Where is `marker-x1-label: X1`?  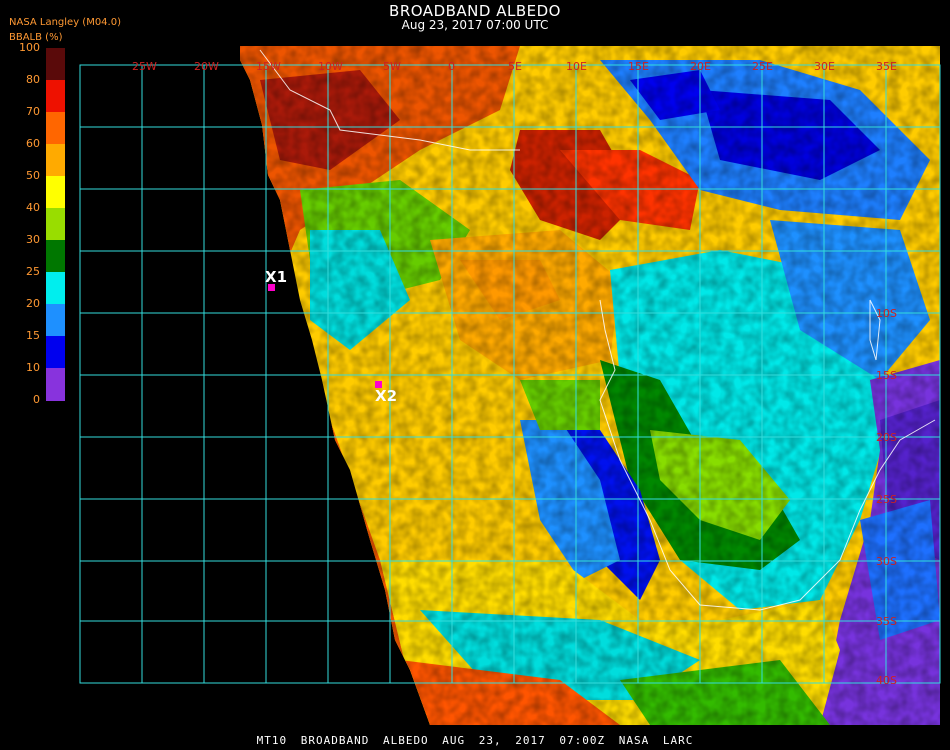 marker-x1-label: X1 is located at coordinates (276, 277).